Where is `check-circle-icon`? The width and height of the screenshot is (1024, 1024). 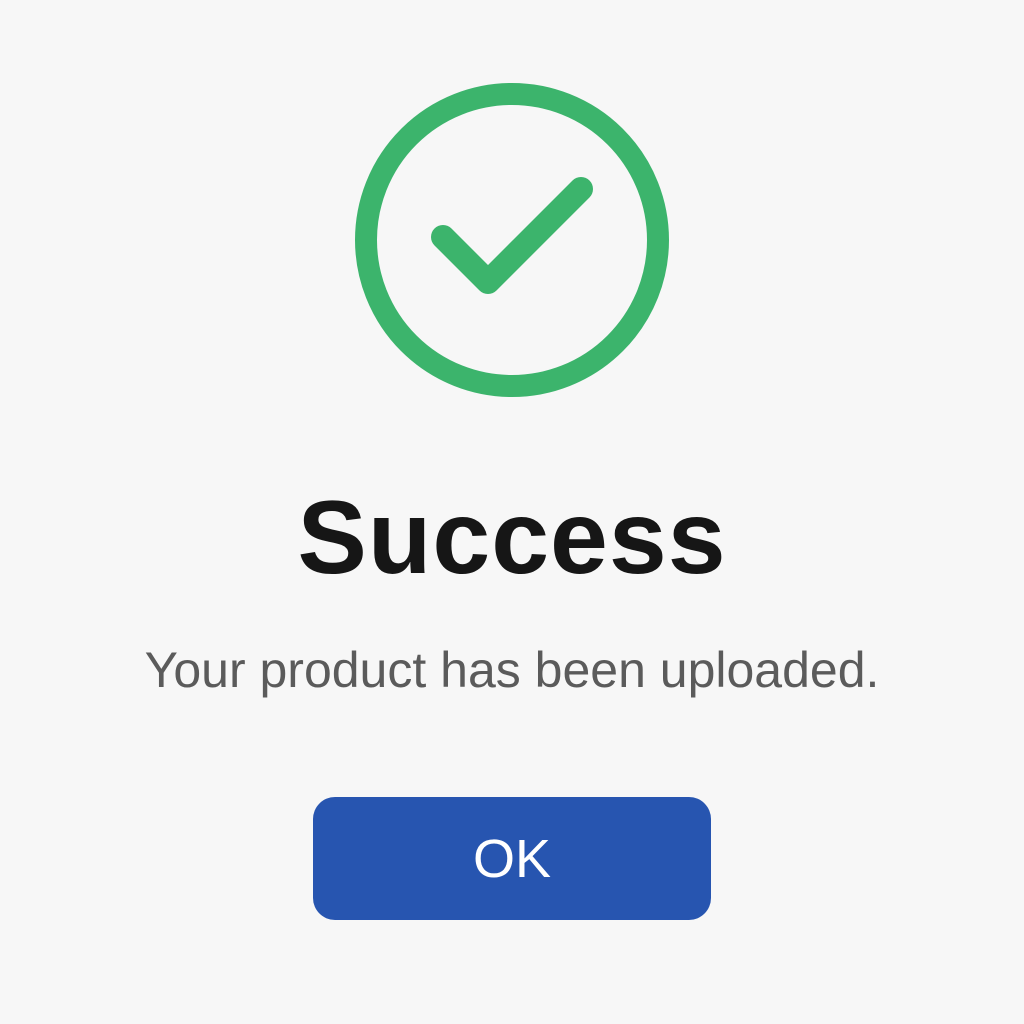
check-circle-icon is located at coordinates (512, 240).